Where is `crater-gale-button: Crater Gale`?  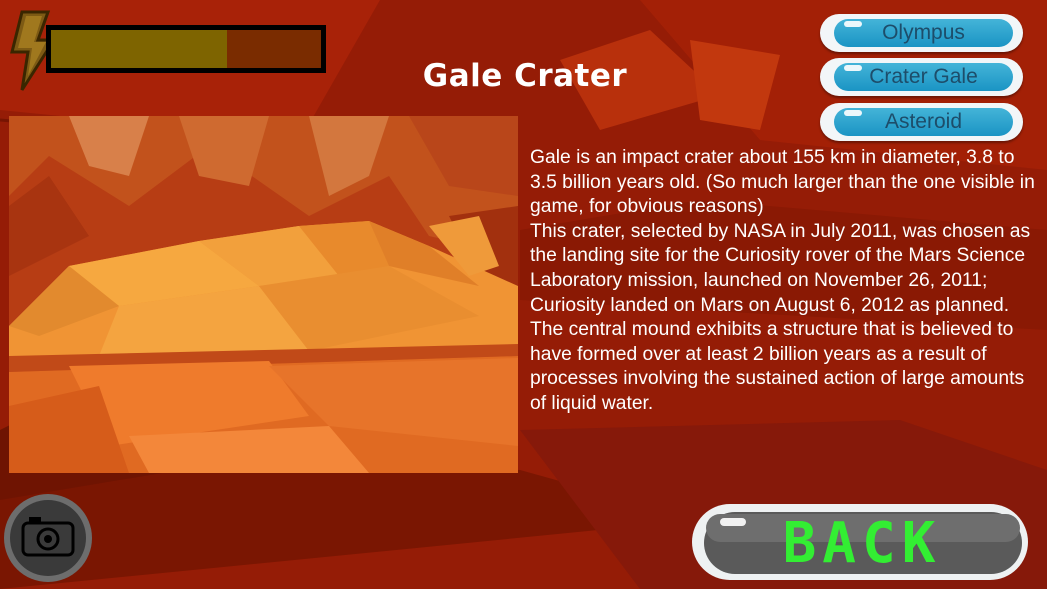 crater-gale-button: Crater Gale is located at coordinates (921, 77).